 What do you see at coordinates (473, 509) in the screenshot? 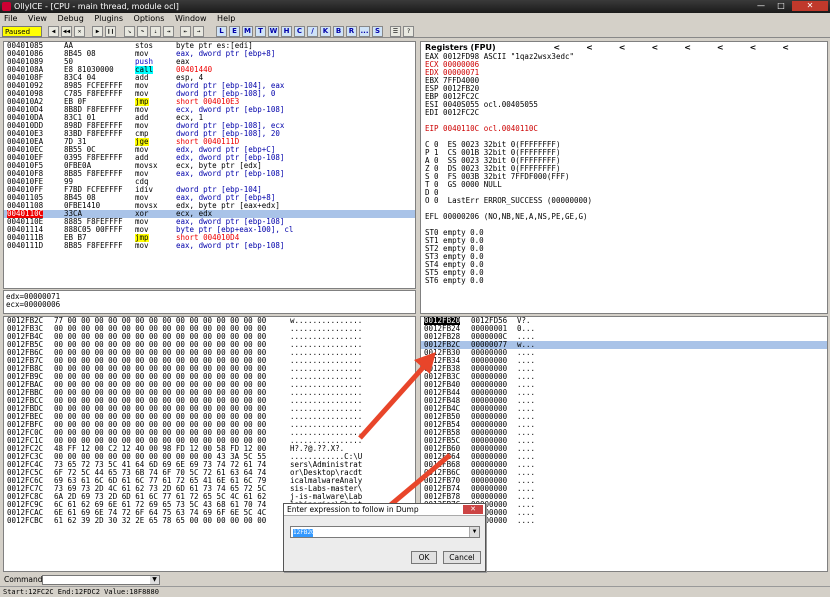
I see `dialog-close-button: ✕` at bounding box center [473, 509].